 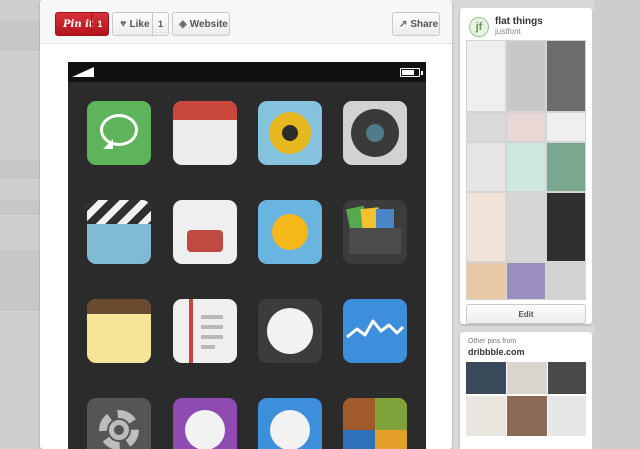 I want to click on heart-icon: ♥, so click(x=123, y=24).